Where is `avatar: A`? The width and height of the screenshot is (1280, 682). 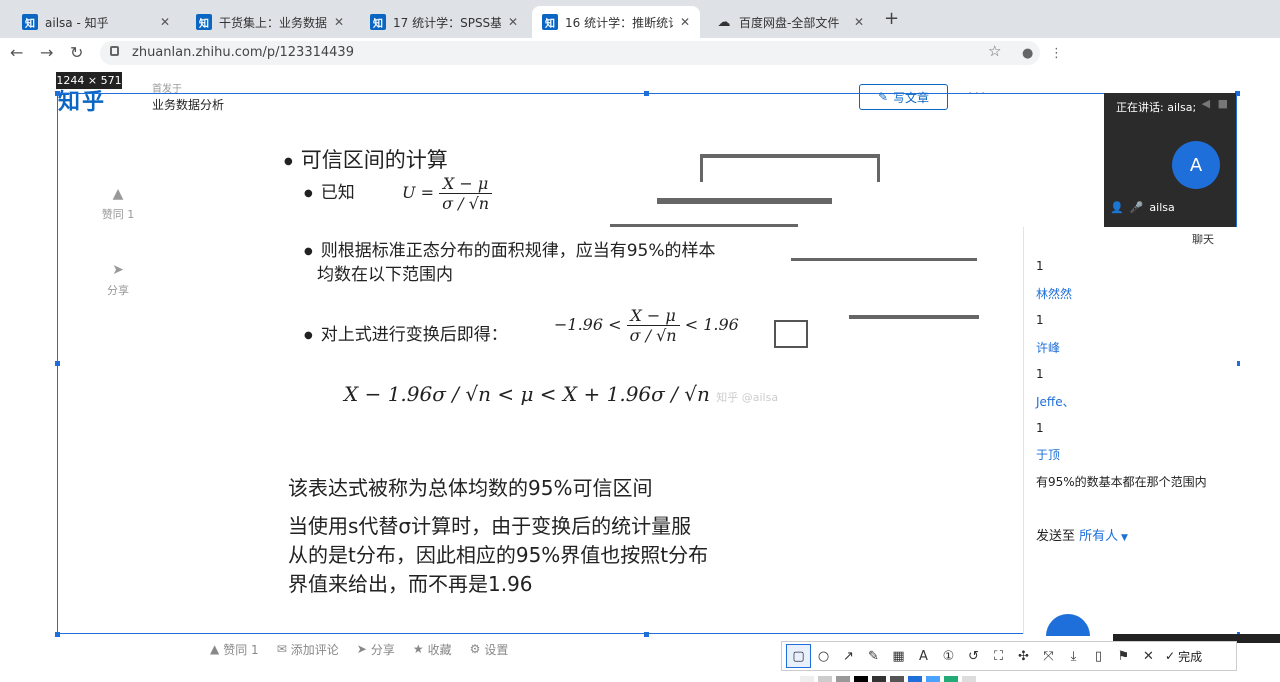 avatar: A is located at coordinates (1196, 165).